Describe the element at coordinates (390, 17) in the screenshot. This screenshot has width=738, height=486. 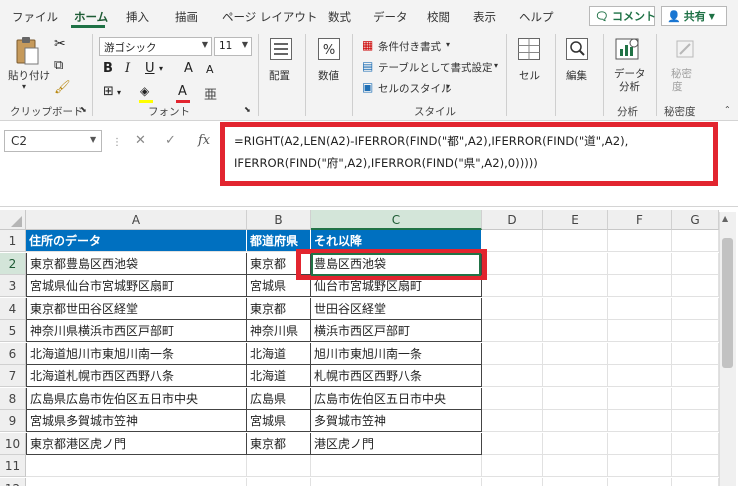
I see `tab-data: データ` at that location.